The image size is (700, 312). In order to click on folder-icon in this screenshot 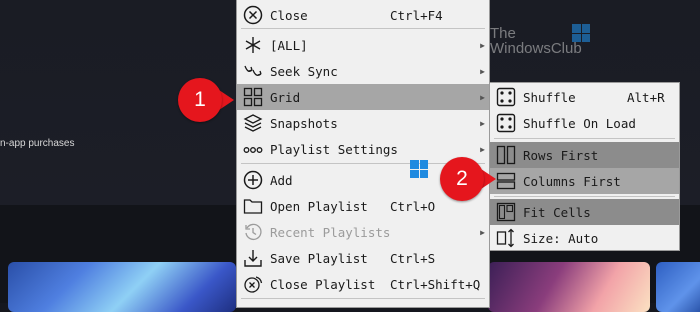, I will do `click(253, 206)`.